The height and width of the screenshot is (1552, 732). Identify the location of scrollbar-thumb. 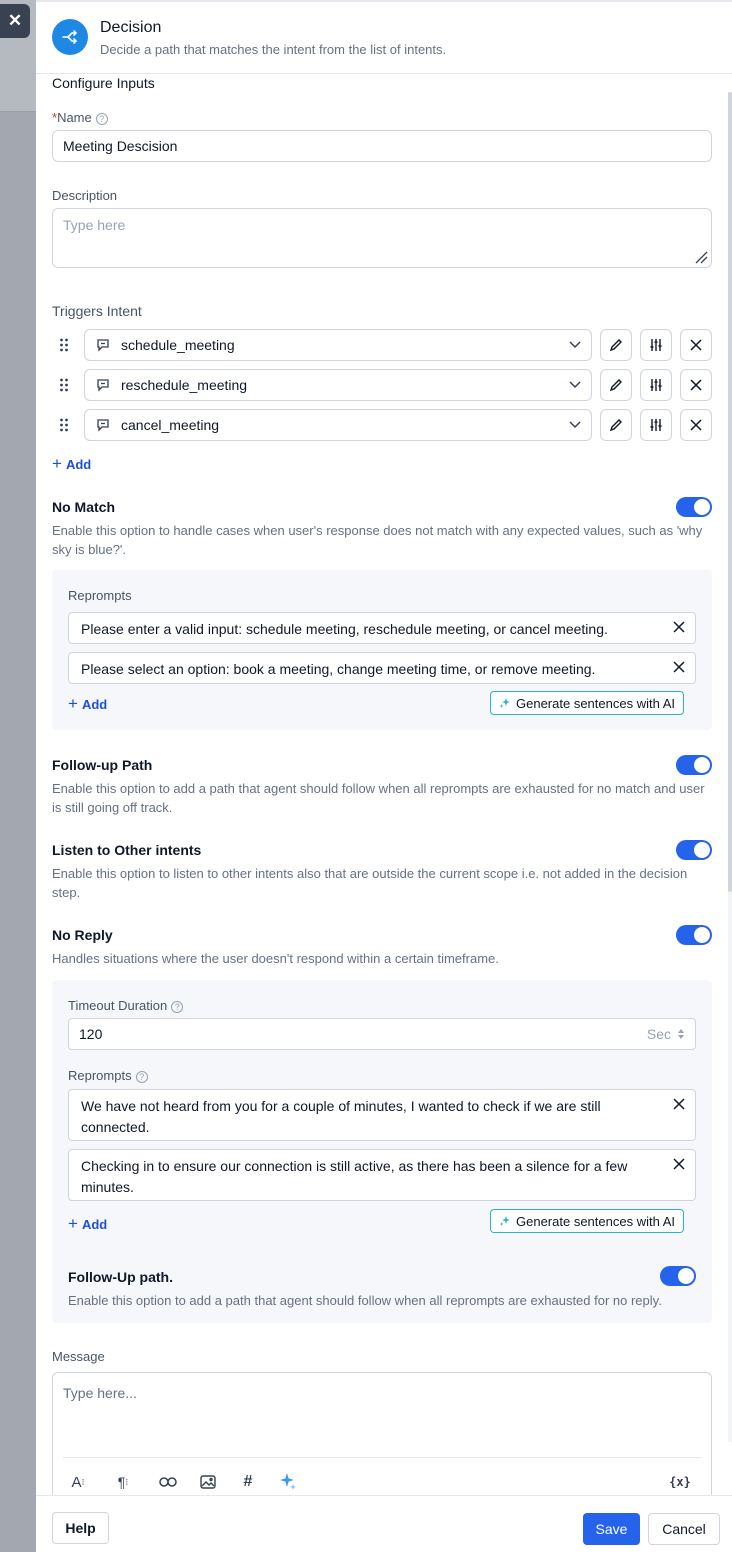
(730, 492).